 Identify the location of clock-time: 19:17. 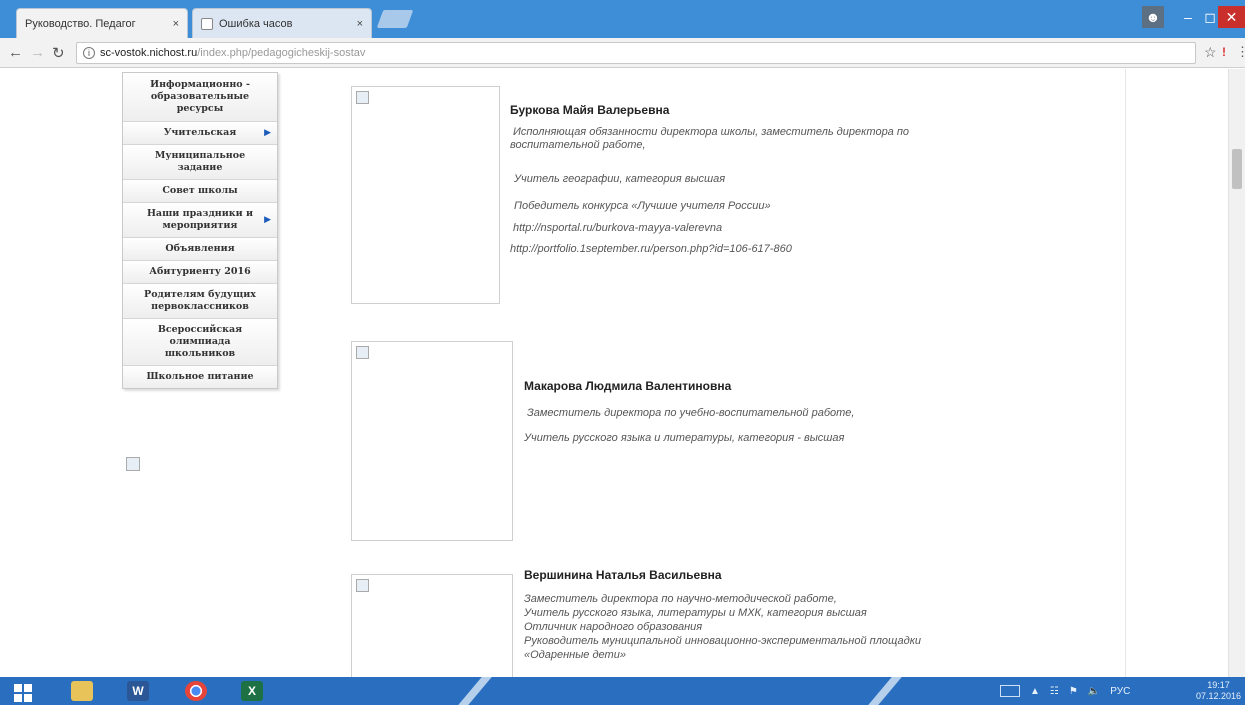
(1218, 685).